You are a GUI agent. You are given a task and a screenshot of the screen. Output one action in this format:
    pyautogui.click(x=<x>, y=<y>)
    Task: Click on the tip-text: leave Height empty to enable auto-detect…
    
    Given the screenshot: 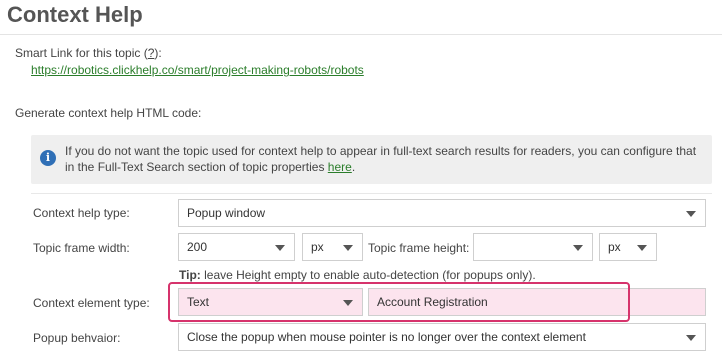 What is the action you would take?
    pyautogui.click(x=368, y=275)
    